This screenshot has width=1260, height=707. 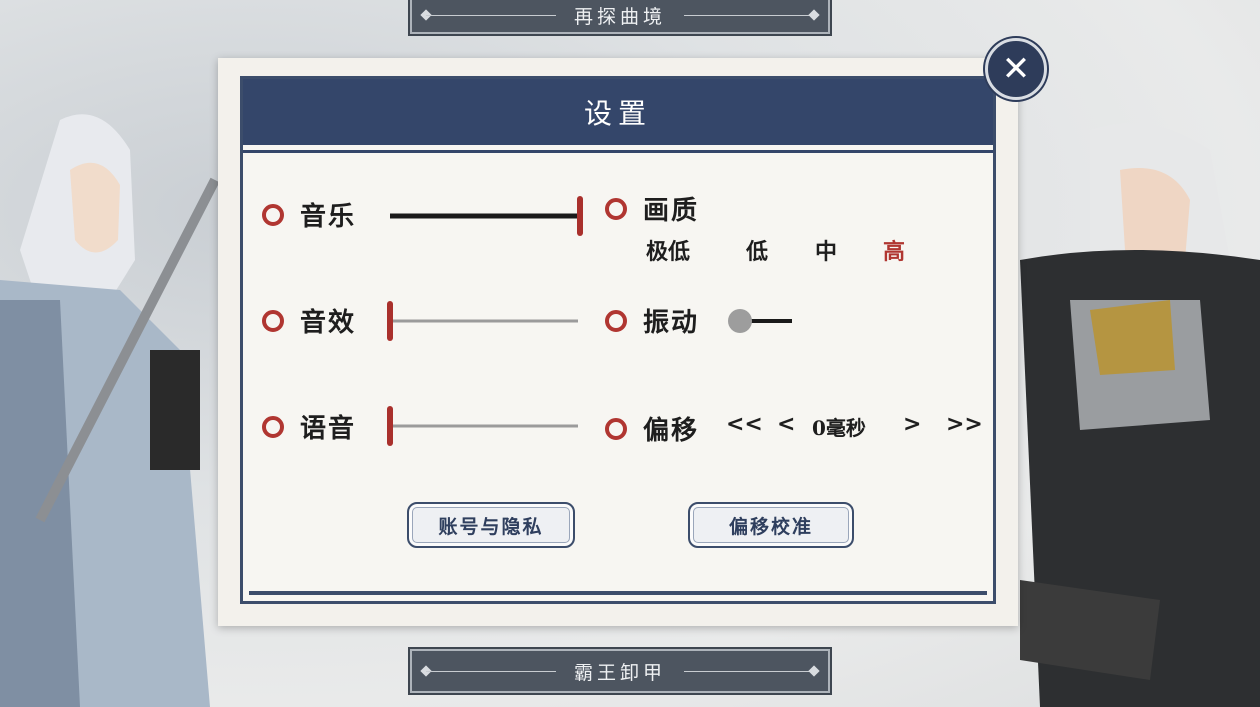 I want to click on bottom-banner: 霸王卸甲, so click(x=620, y=671).